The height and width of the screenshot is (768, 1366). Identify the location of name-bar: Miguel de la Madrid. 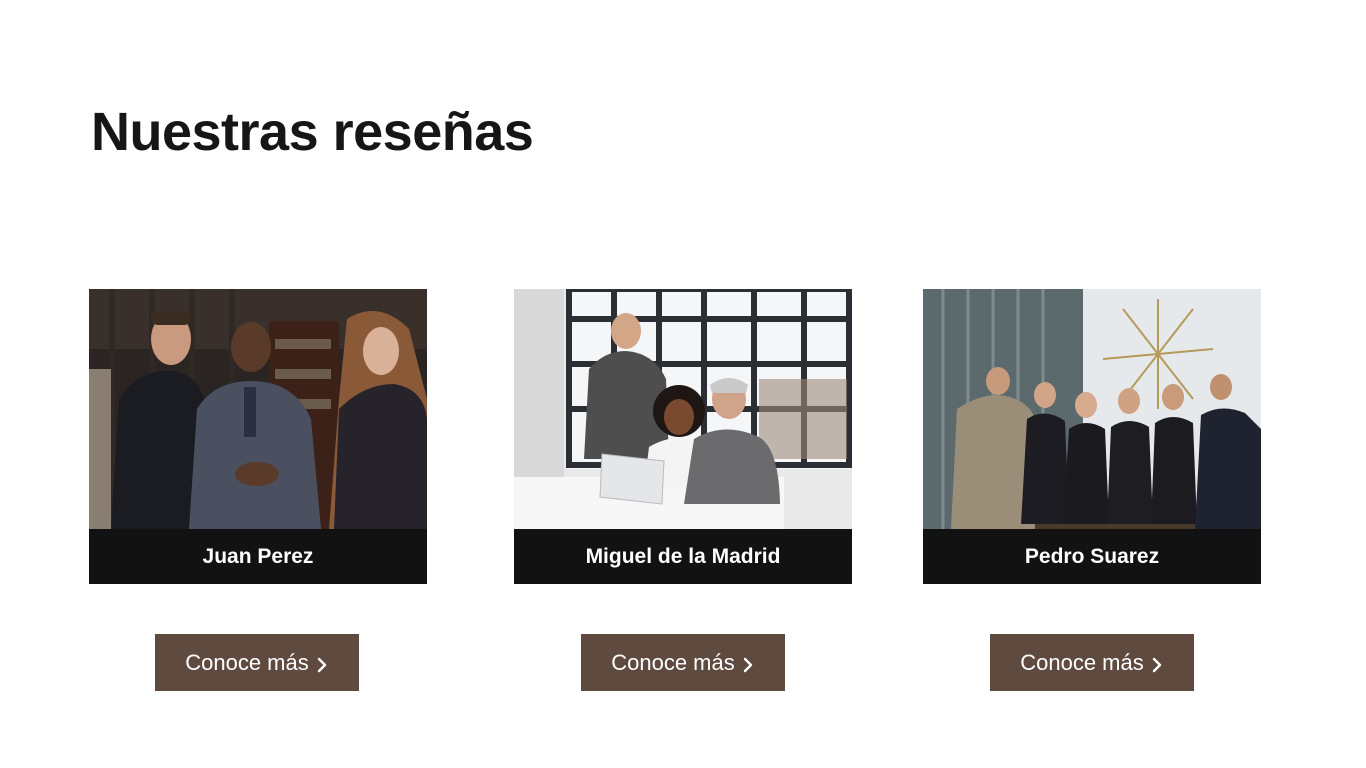
(683, 556).